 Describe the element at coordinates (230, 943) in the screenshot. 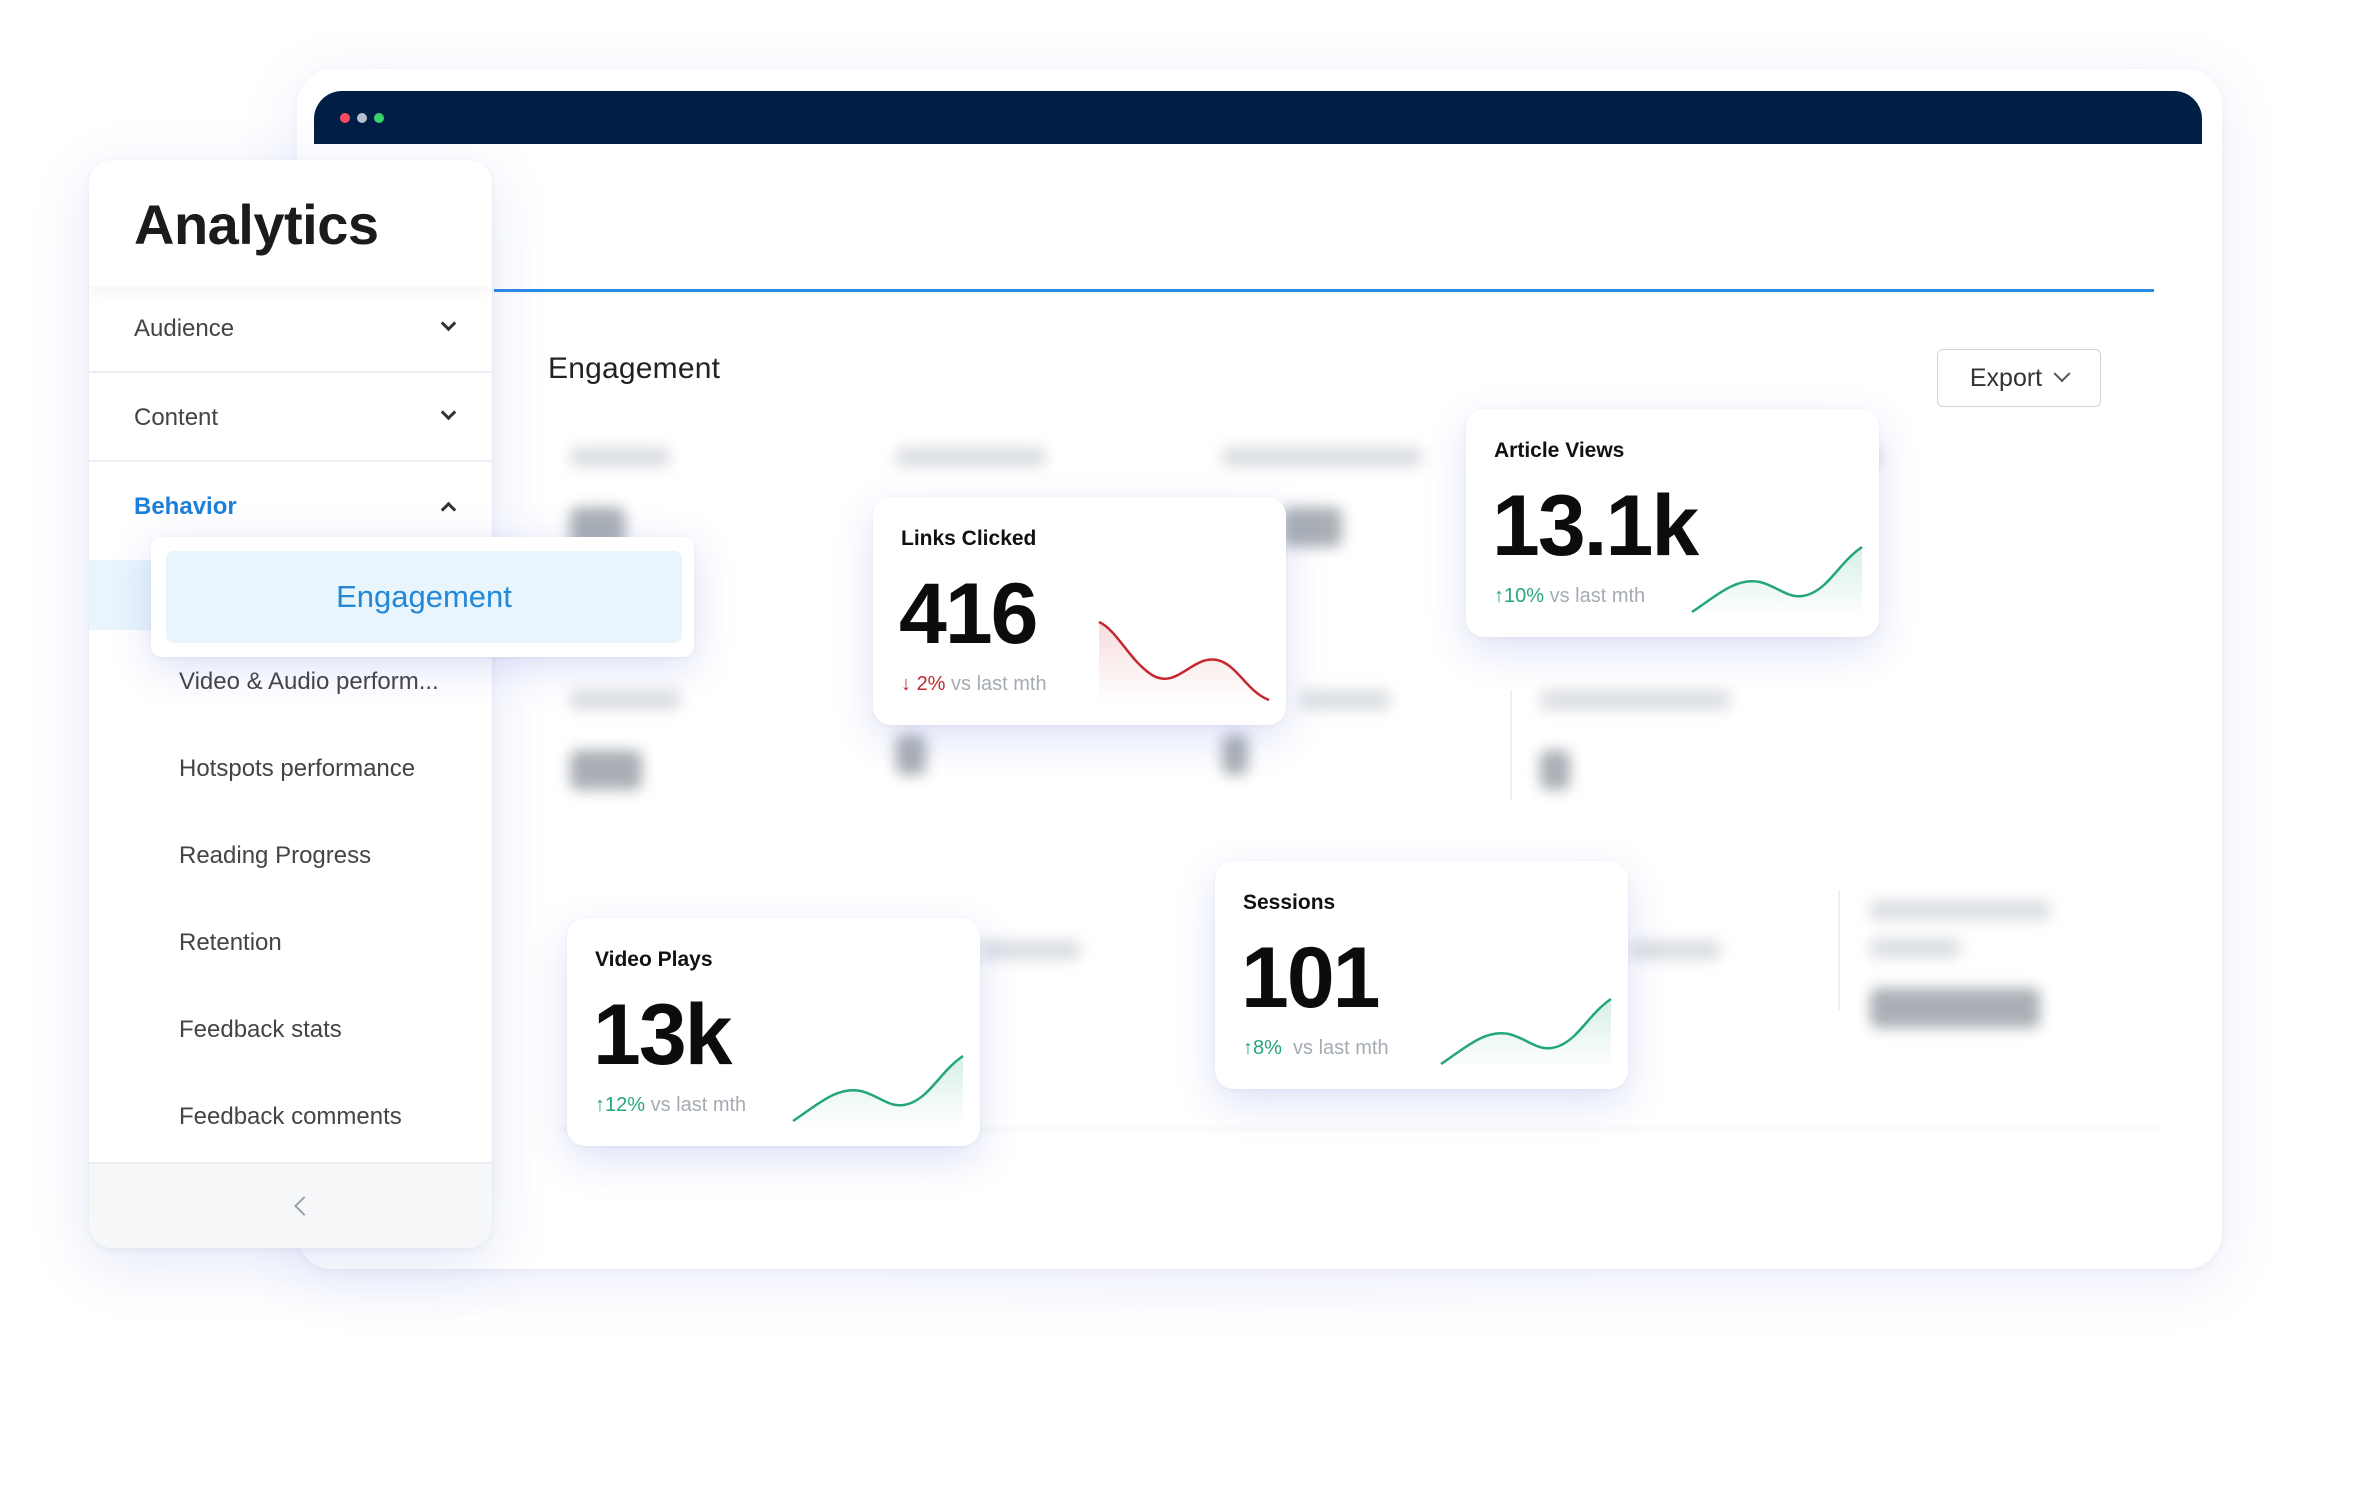

I see `sidebar-item-retention: Retention` at that location.